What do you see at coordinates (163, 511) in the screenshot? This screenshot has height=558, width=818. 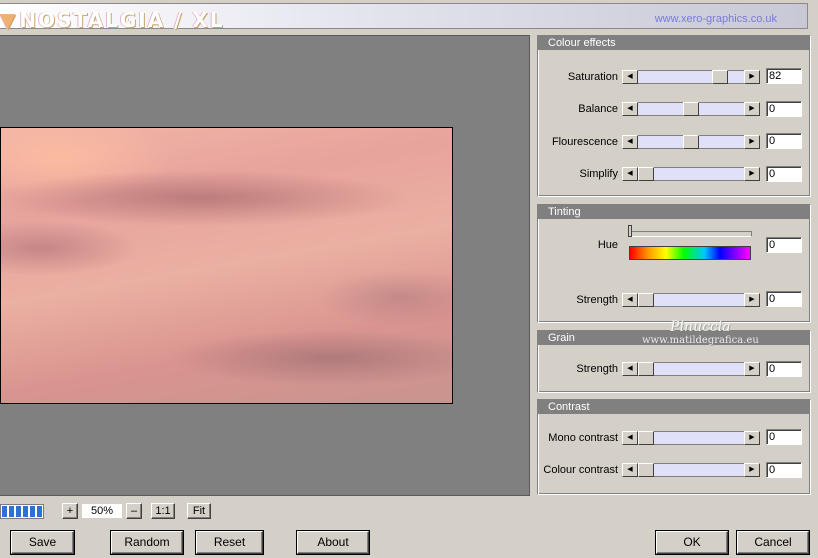 I see `zoom-actual-size-button: 1:1` at bounding box center [163, 511].